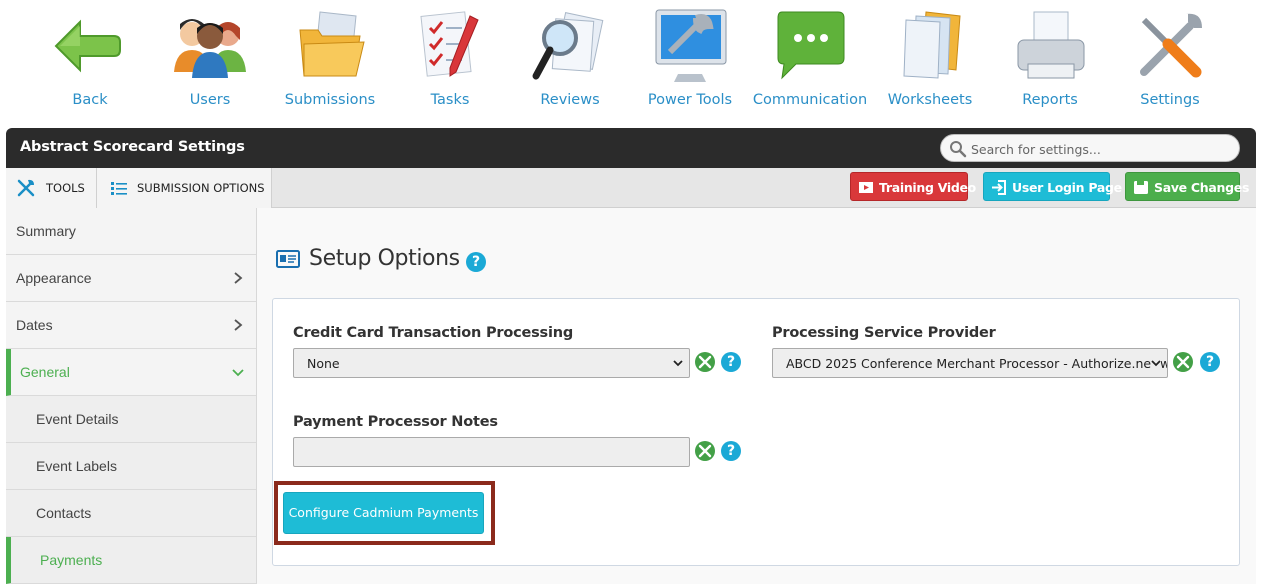  I want to click on sidebar-item-summary: Summary, so click(131, 231).